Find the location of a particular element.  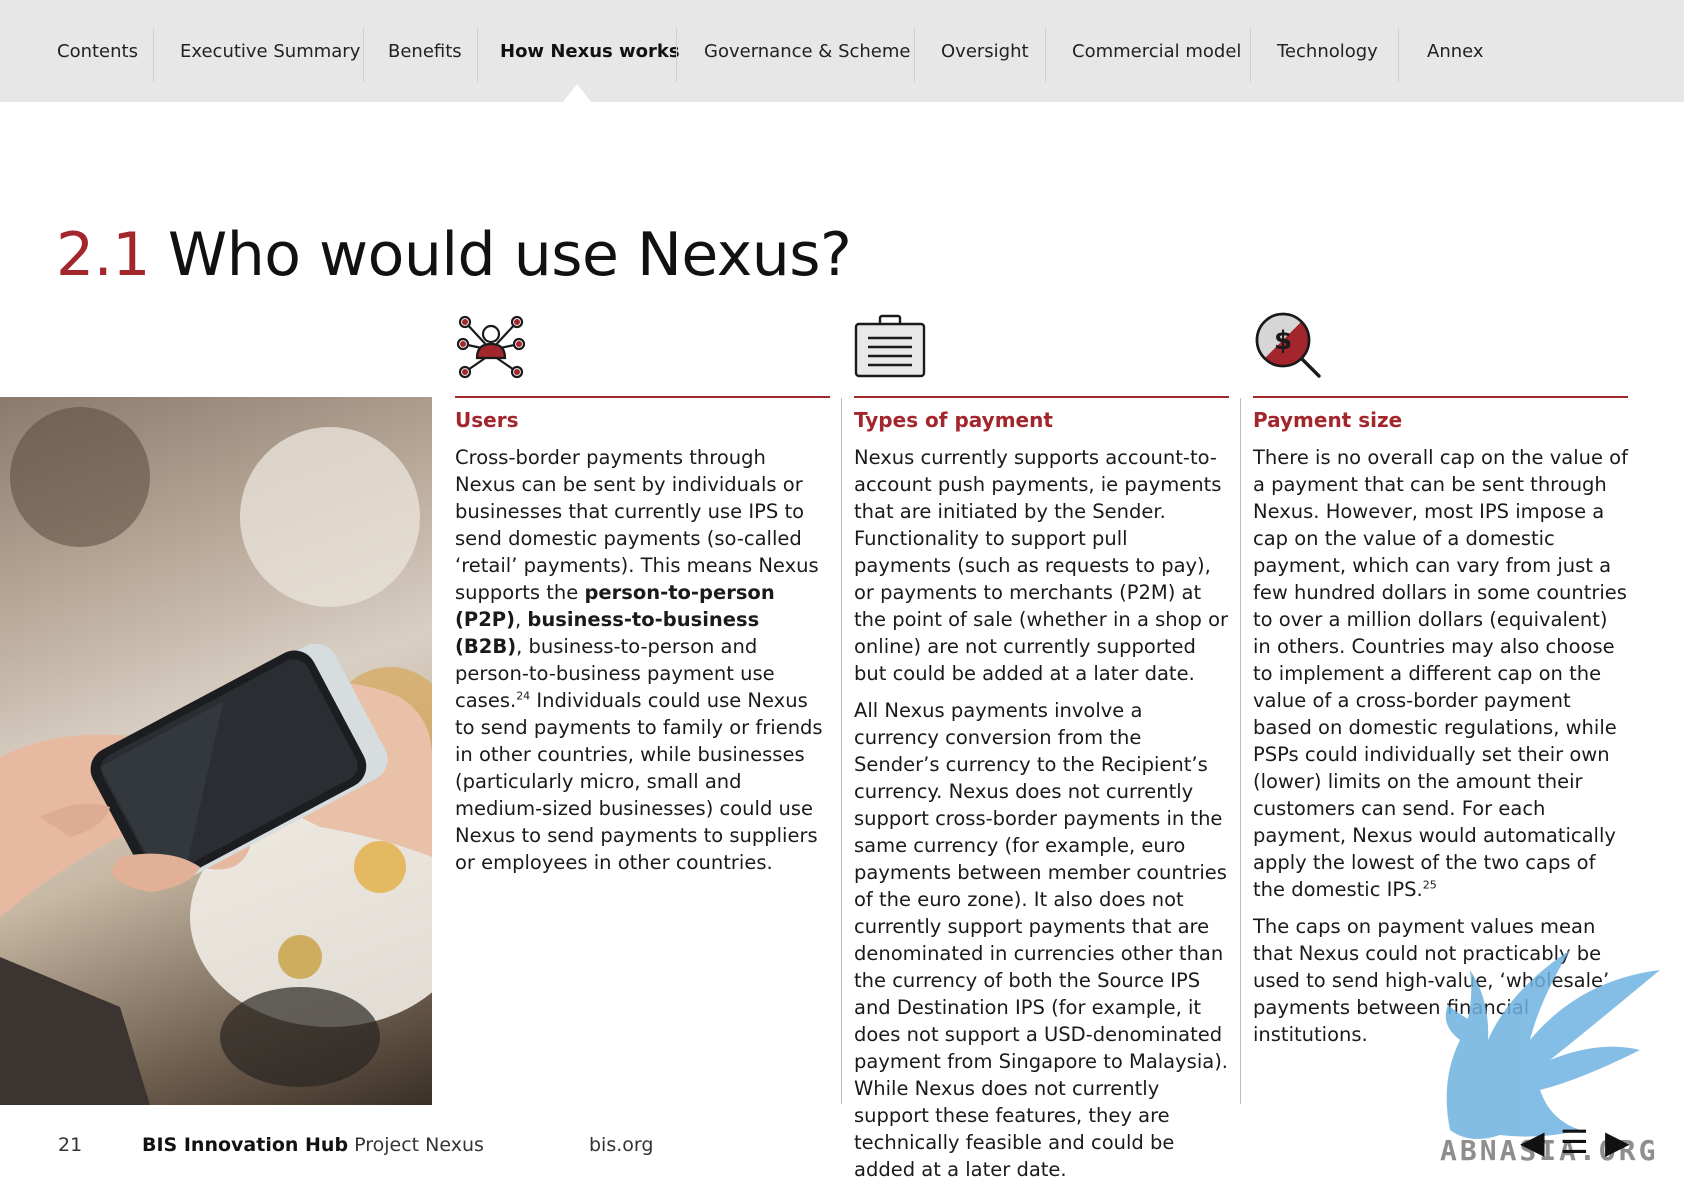

dollar-magnifier-icon: $ is located at coordinates (1288, 345).